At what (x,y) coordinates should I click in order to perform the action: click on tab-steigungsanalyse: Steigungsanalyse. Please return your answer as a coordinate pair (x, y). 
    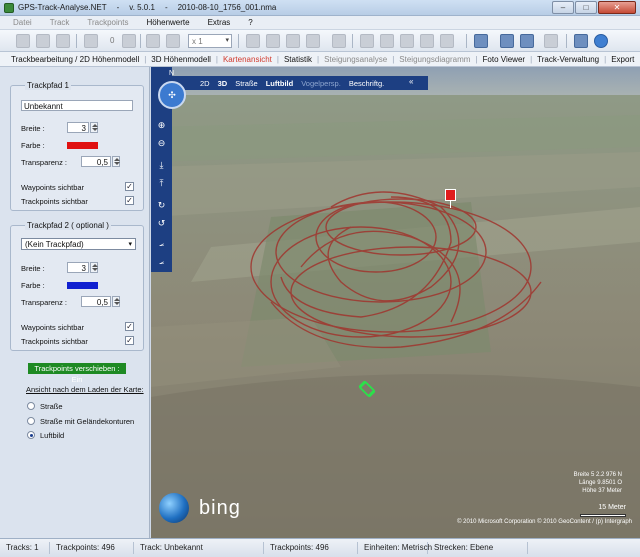
    Looking at the image, I should click on (355, 59).